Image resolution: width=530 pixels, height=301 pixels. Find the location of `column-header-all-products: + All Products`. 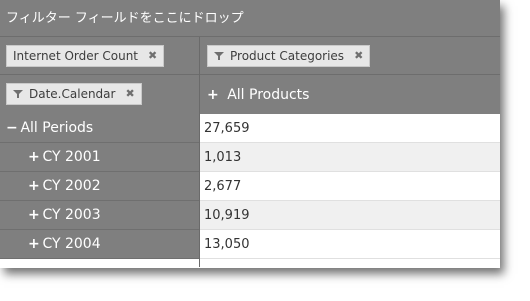

column-header-all-products: + All Products is located at coordinates (258, 95).